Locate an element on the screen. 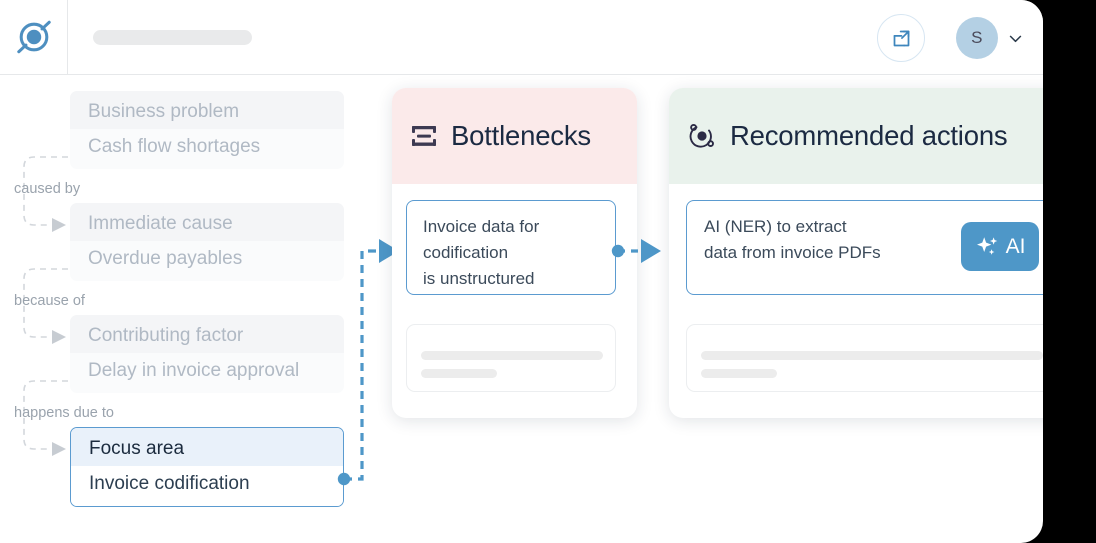 Image resolution: width=1096 pixels, height=543 pixels. avatar: S is located at coordinates (977, 38).